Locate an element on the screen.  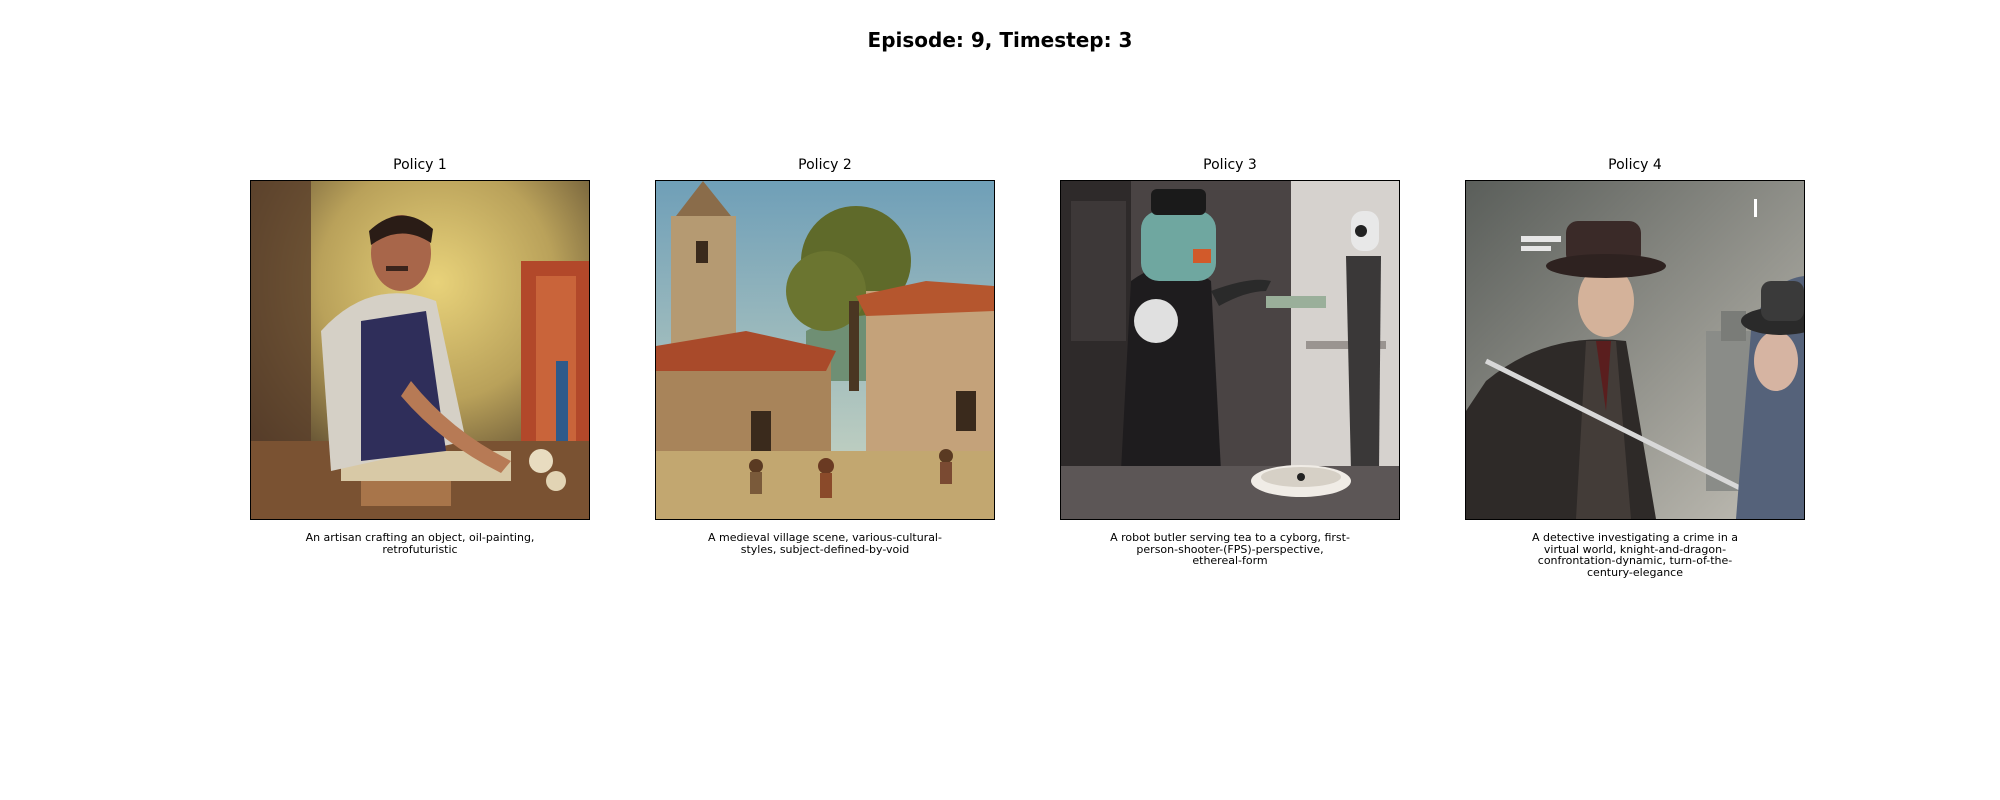
detective-render is located at coordinates (1635, 350).